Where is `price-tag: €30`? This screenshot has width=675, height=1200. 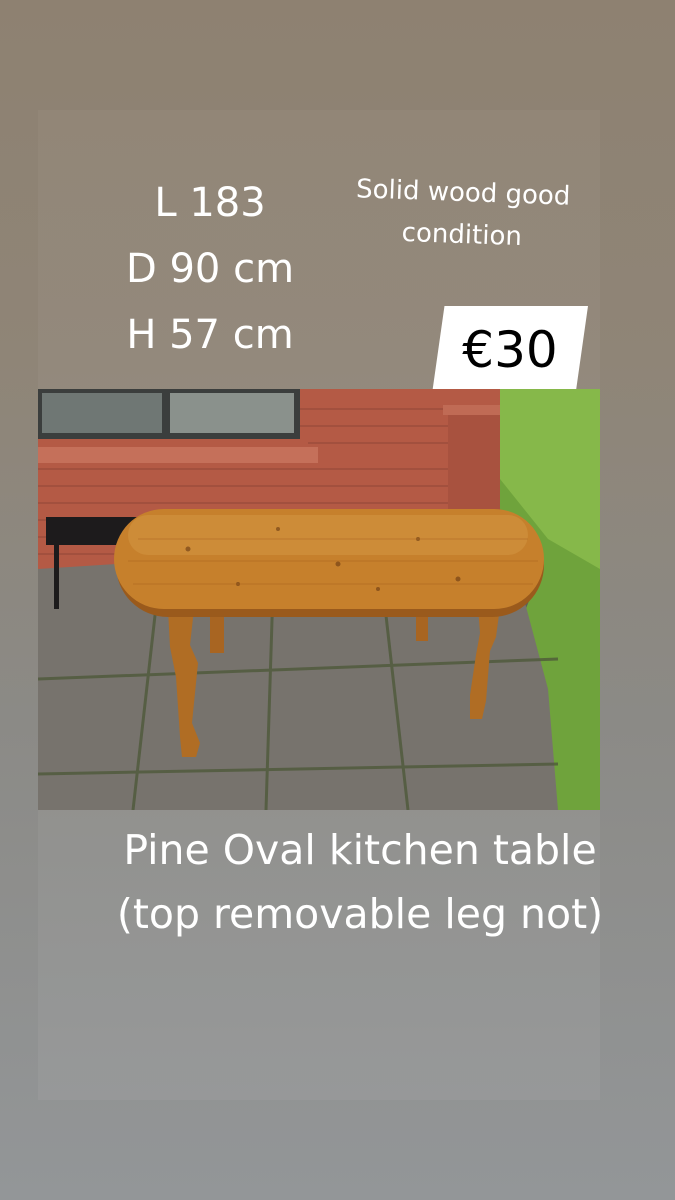 price-tag: €30 is located at coordinates (510, 350).